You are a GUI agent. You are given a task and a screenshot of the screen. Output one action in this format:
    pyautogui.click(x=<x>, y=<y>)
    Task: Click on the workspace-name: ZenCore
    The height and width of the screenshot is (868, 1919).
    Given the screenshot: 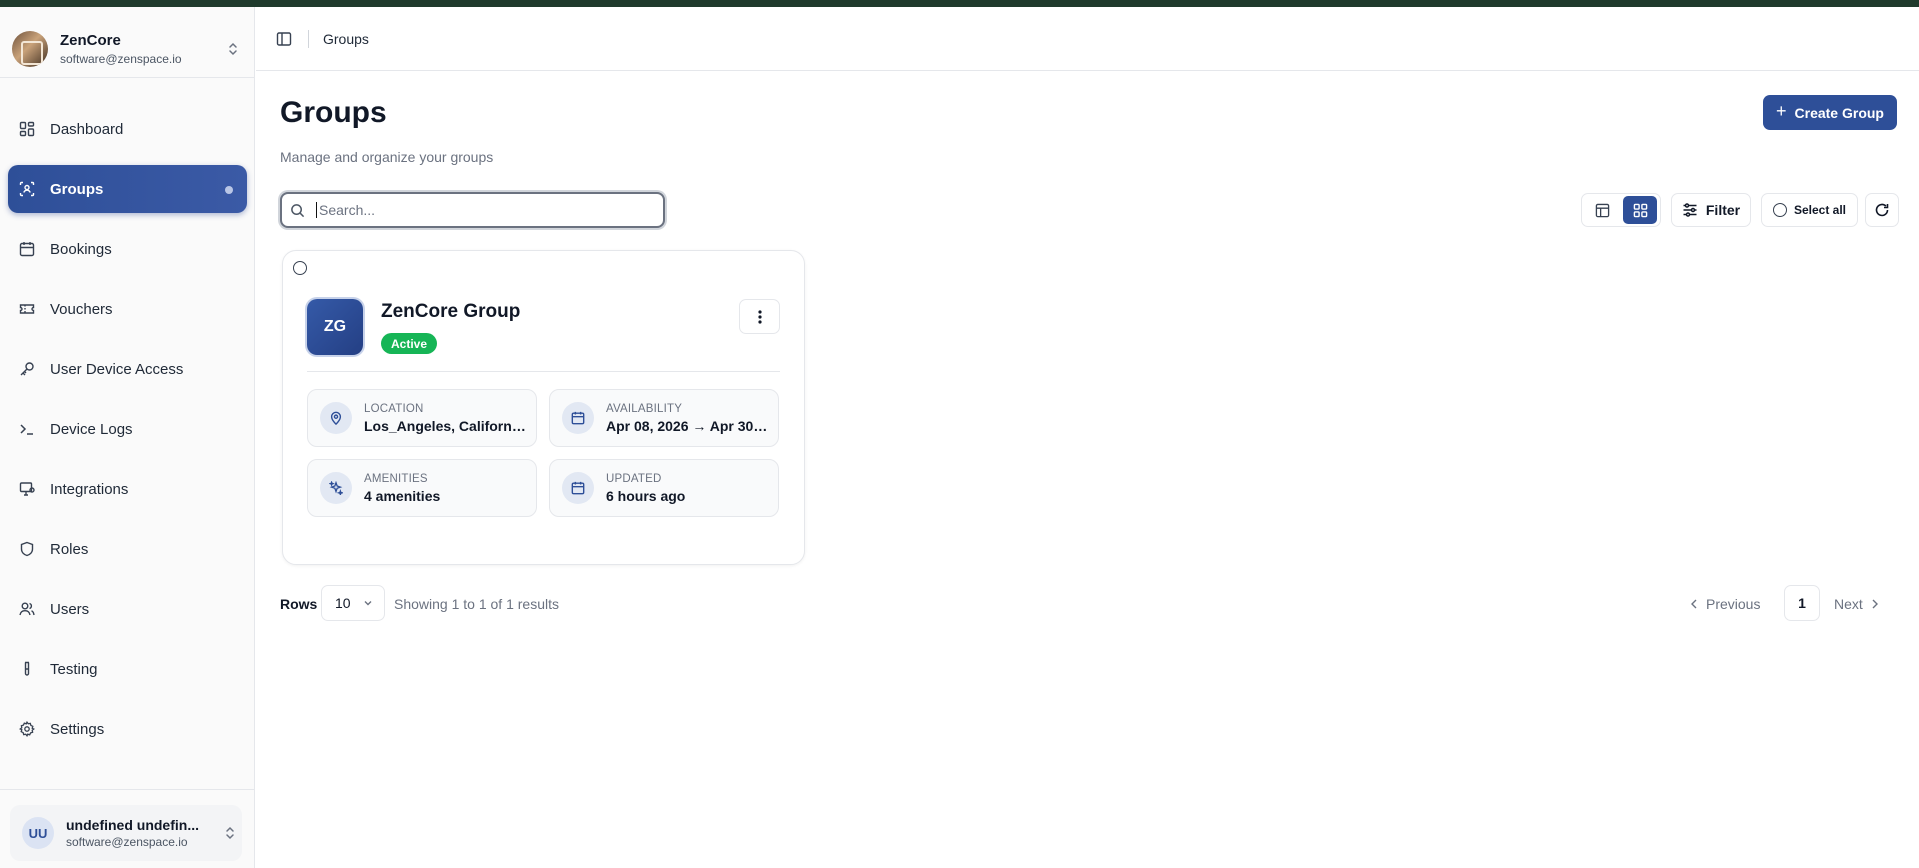 What is the action you would take?
    pyautogui.click(x=90, y=40)
    